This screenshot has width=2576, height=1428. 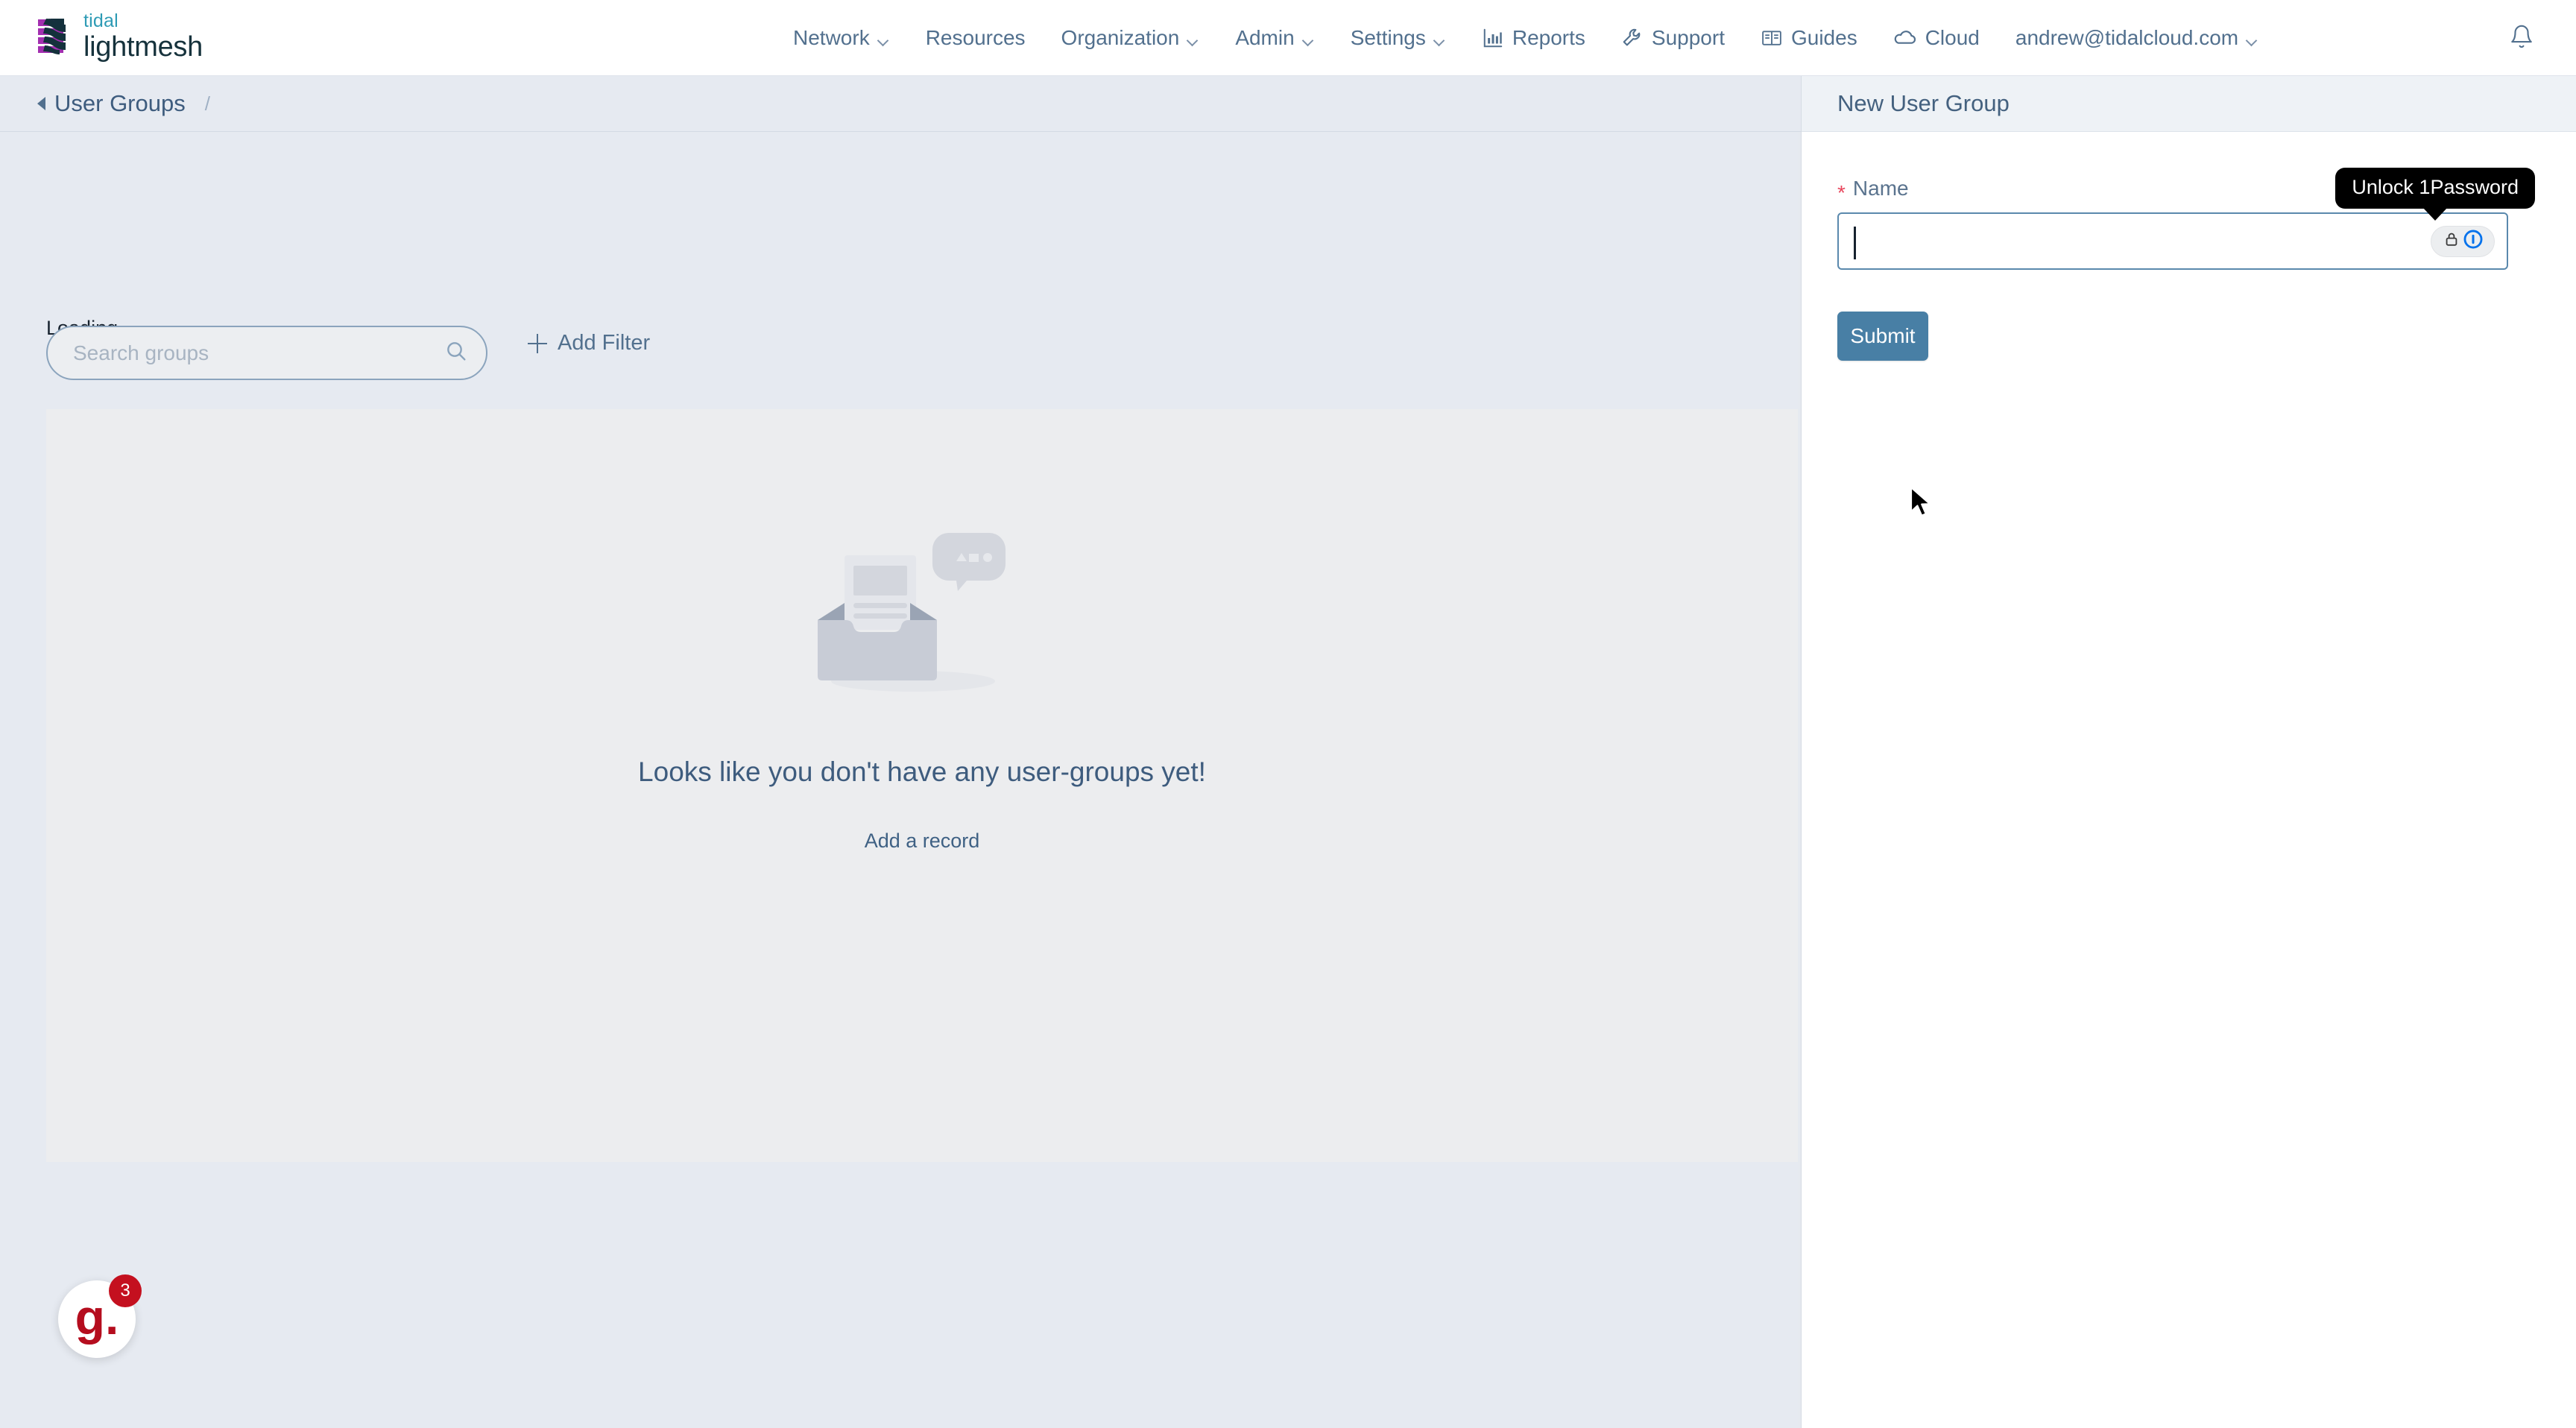 I want to click on onepassword-icon, so click(x=2473, y=241).